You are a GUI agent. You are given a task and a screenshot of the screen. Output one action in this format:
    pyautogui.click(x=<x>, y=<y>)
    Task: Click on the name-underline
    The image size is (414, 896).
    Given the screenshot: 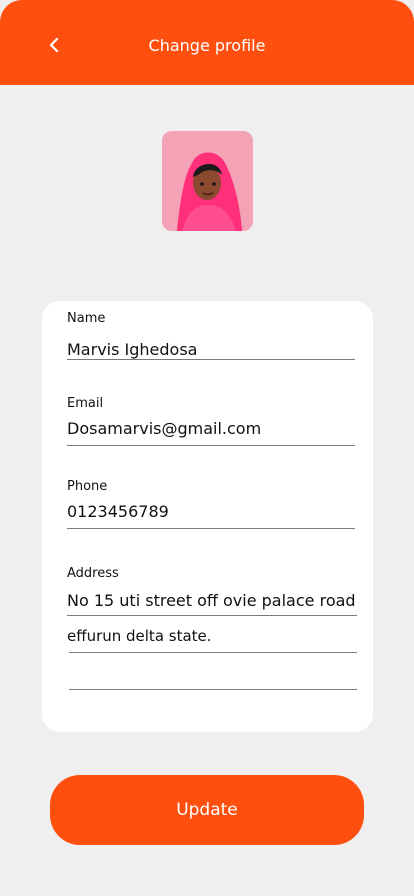 What is the action you would take?
    pyautogui.click(x=211, y=359)
    